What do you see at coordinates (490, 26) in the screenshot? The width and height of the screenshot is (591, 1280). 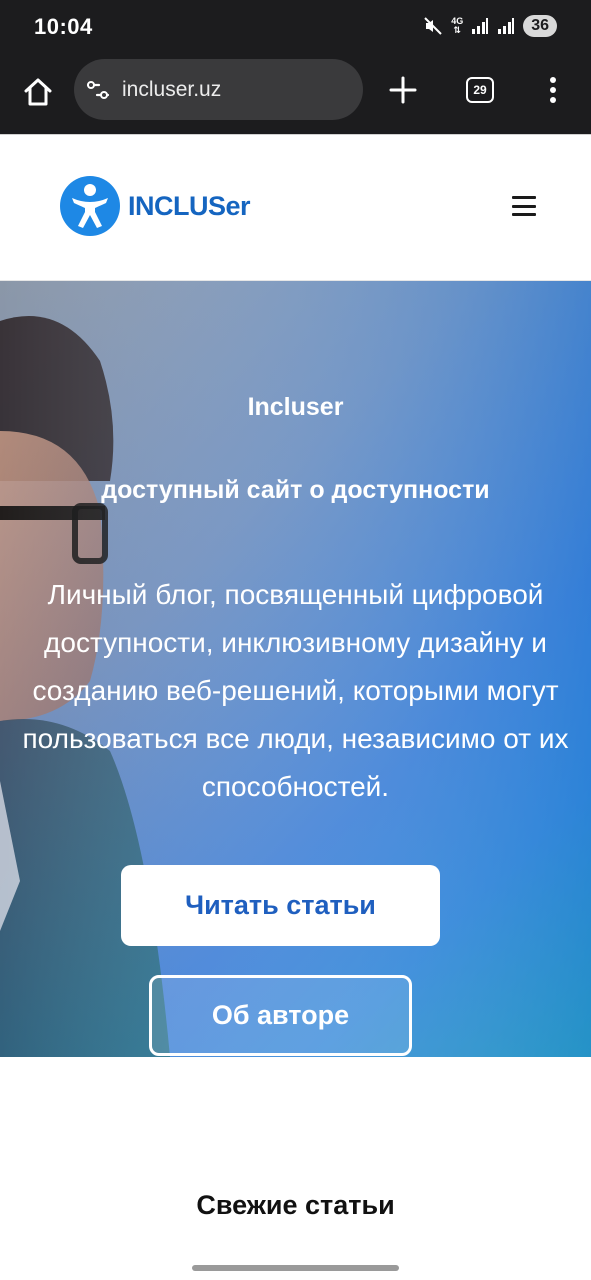 I see `status-icons: 4G ⇅ 36` at bounding box center [490, 26].